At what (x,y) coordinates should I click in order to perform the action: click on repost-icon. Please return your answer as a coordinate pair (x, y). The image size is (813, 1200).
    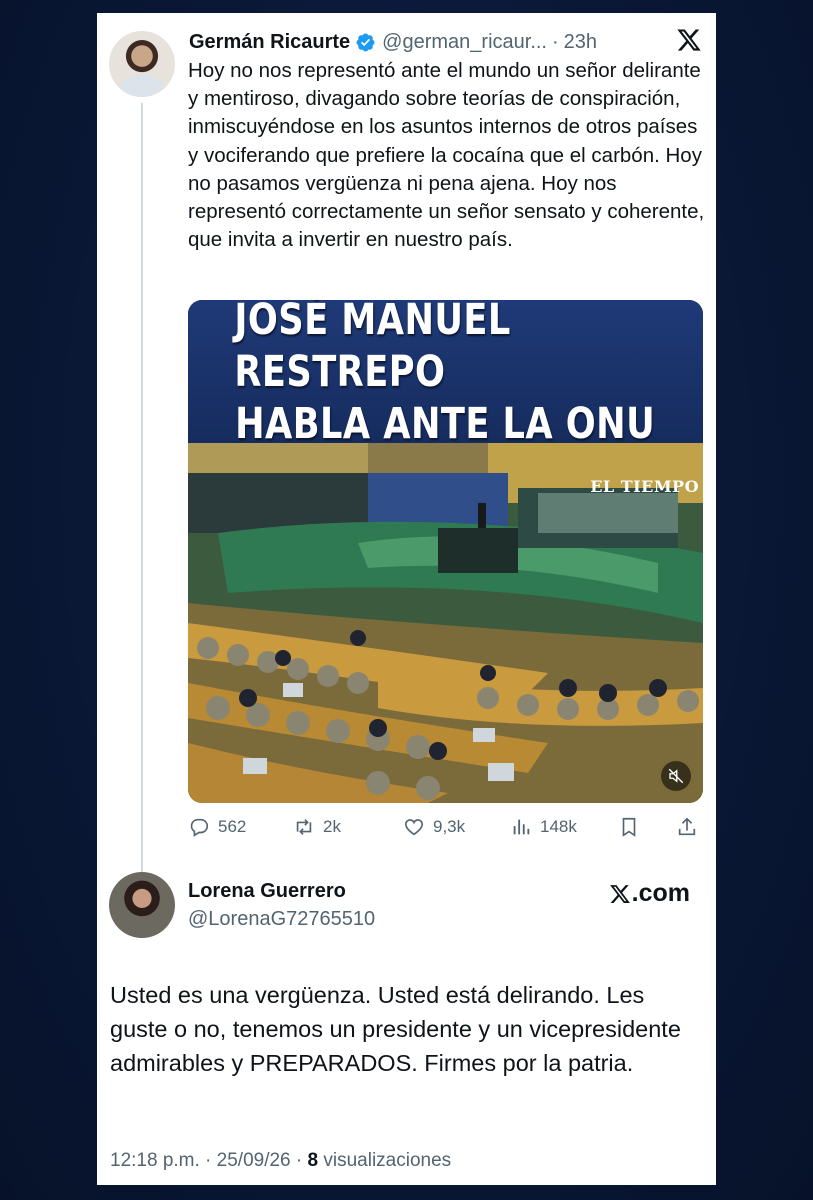
    Looking at the image, I should click on (304, 827).